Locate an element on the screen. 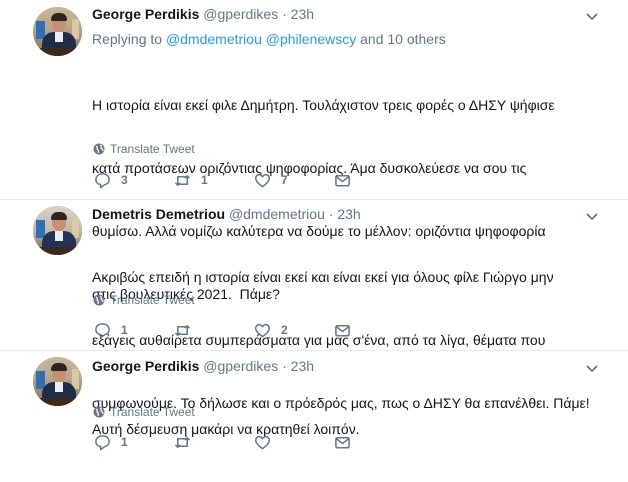 This screenshot has width=628, height=482. like-button: 7 is located at coordinates (271, 180).